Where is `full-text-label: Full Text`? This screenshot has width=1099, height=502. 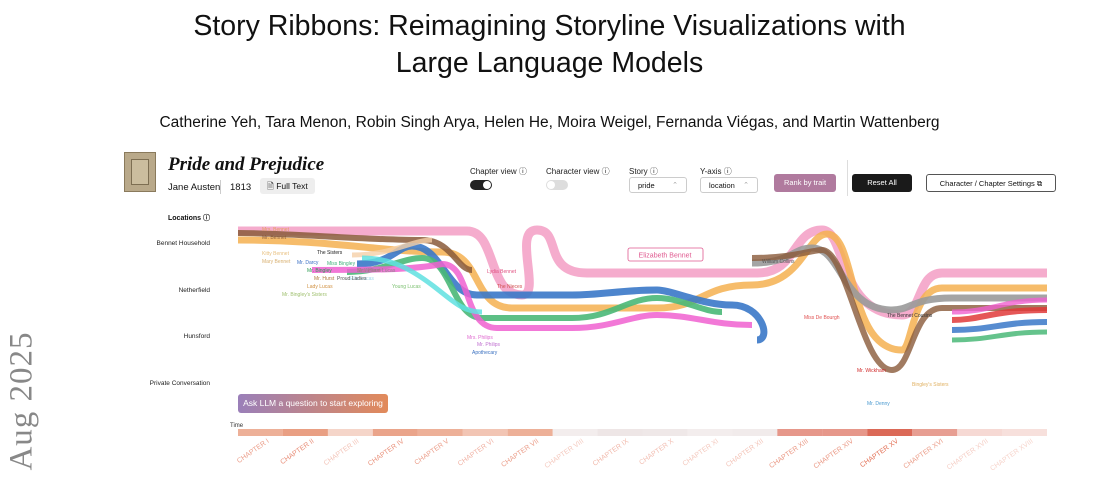 full-text-label: Full Text is located at coordinates (292, 186).